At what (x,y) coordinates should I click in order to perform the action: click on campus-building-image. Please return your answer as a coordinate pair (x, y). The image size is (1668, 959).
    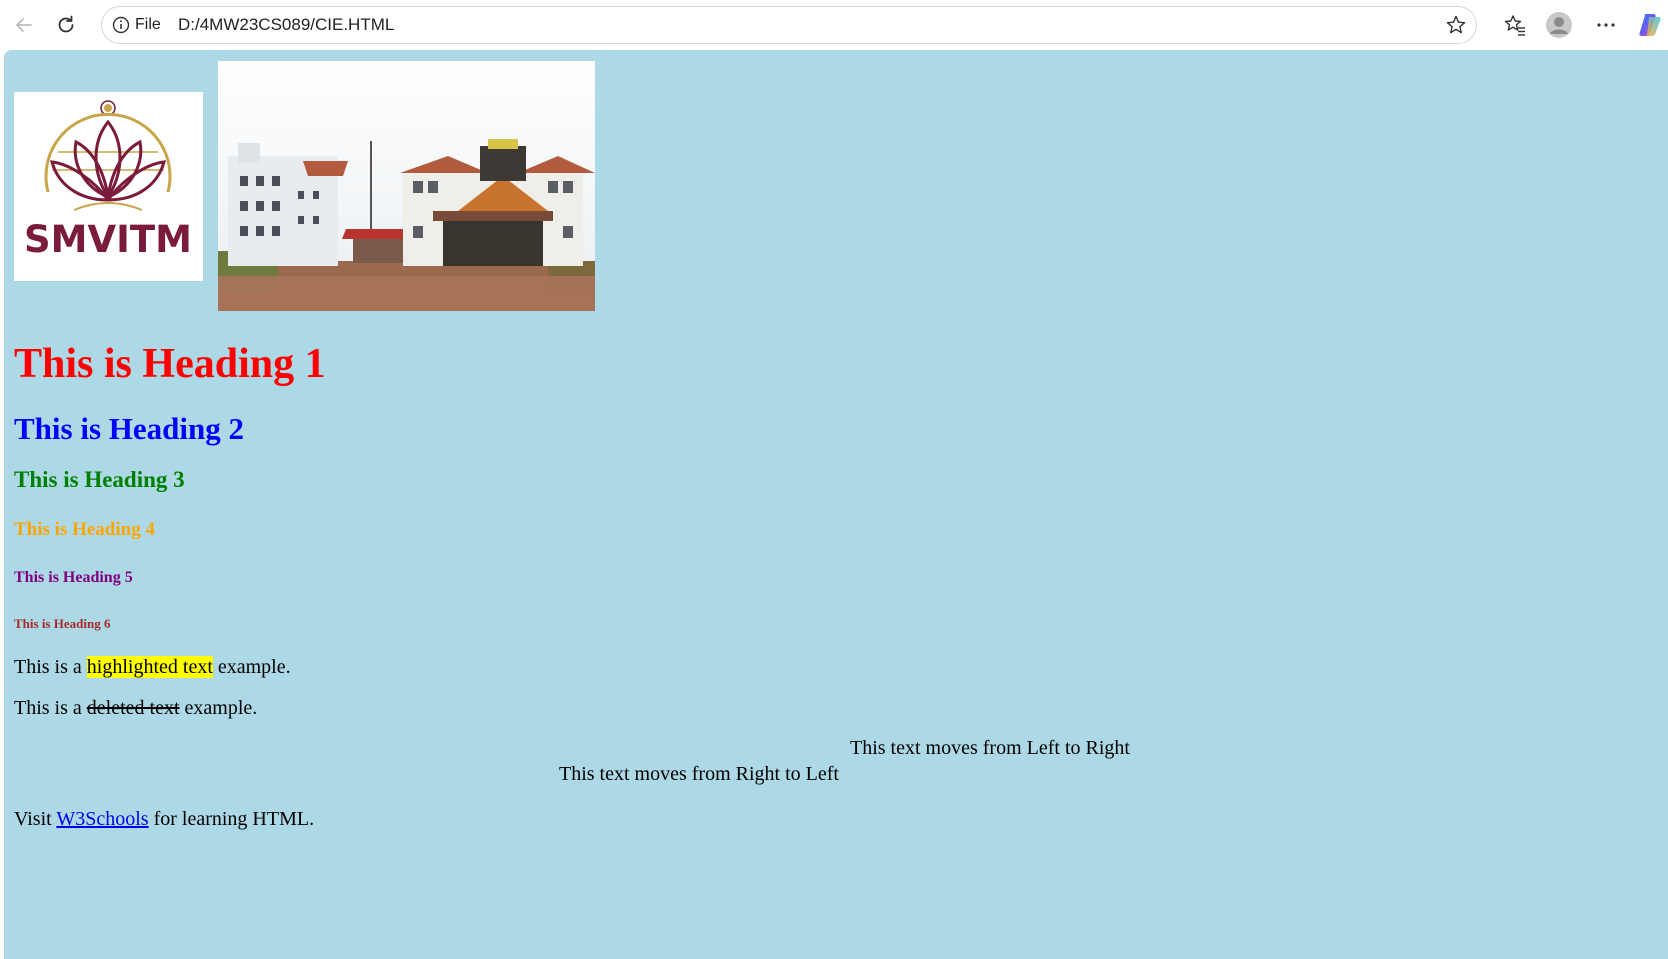
    Looking at the image, I should click on (406, 186).